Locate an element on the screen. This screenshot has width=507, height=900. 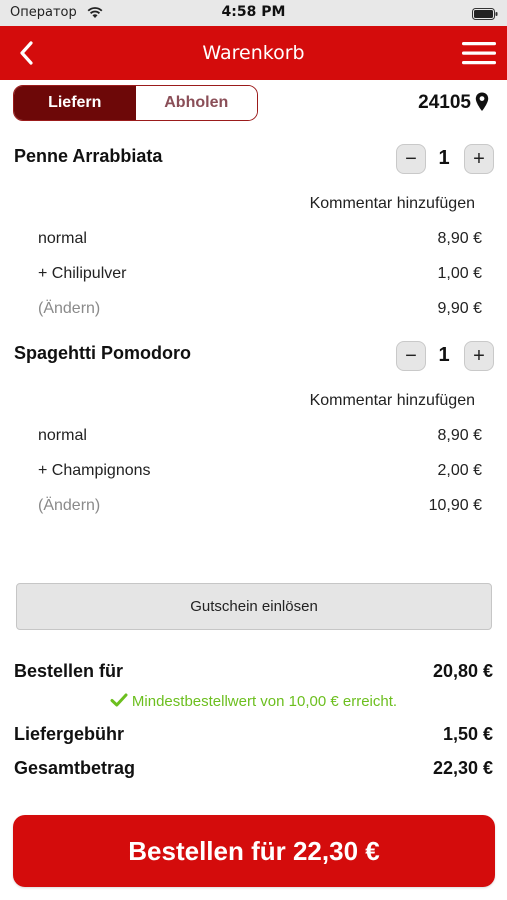
total-label: Gesamtbetrag is located at coordinates (75, 768).